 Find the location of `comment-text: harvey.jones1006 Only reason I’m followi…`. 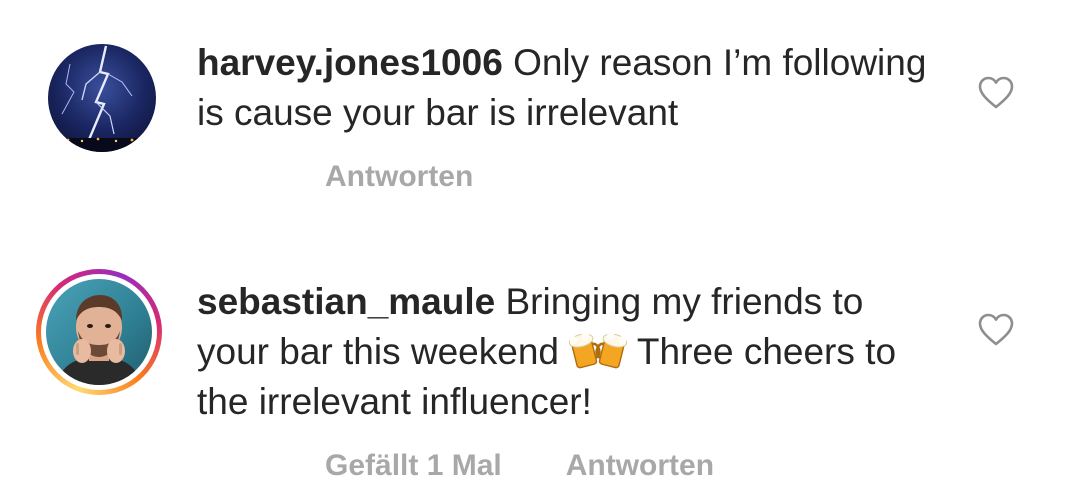

comment-text: harvey.jones1006 Only reason I’m followi… is located at coordinates (567, 88).